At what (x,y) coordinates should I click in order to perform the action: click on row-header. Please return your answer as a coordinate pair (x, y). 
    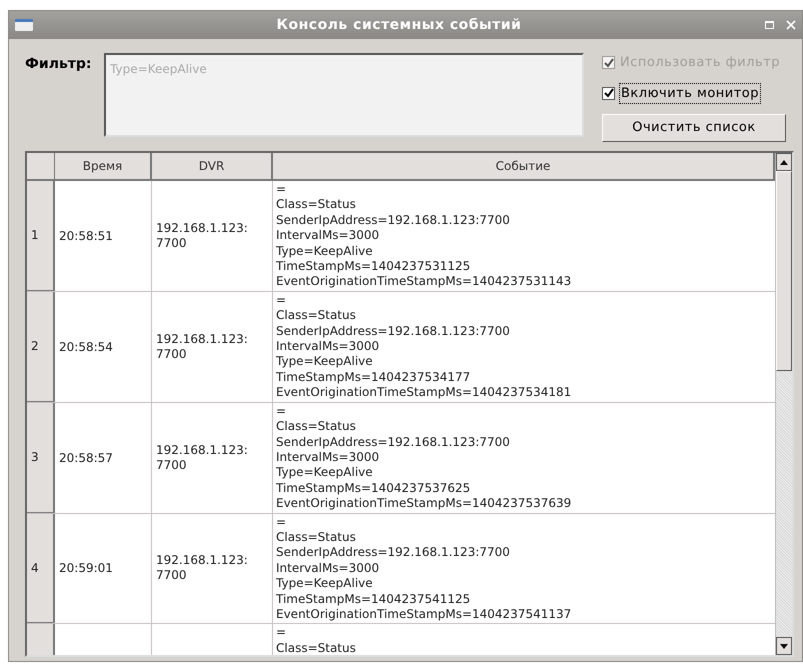
    Looking at the image, I should click on (41, 639).